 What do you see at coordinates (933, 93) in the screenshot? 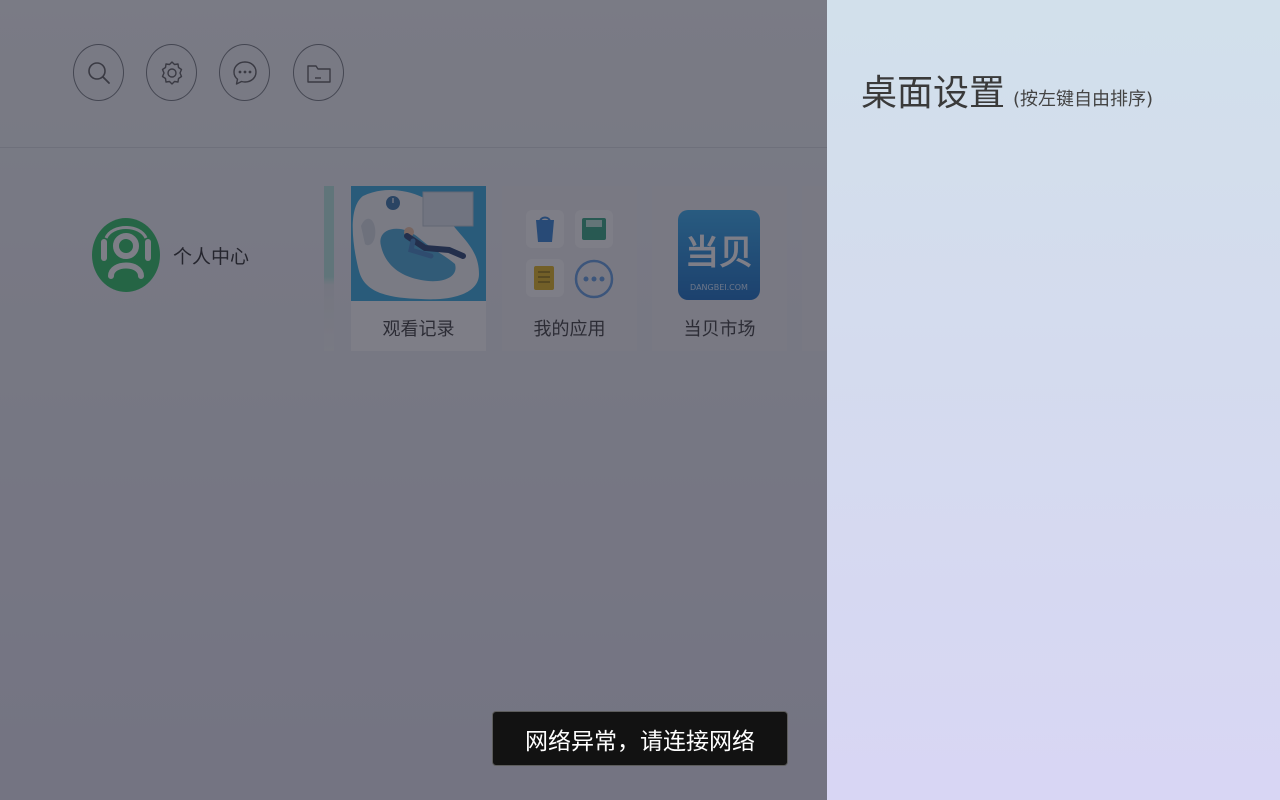
I see `panel-title-text: 桌面设置` at bounding box center [933, 93].